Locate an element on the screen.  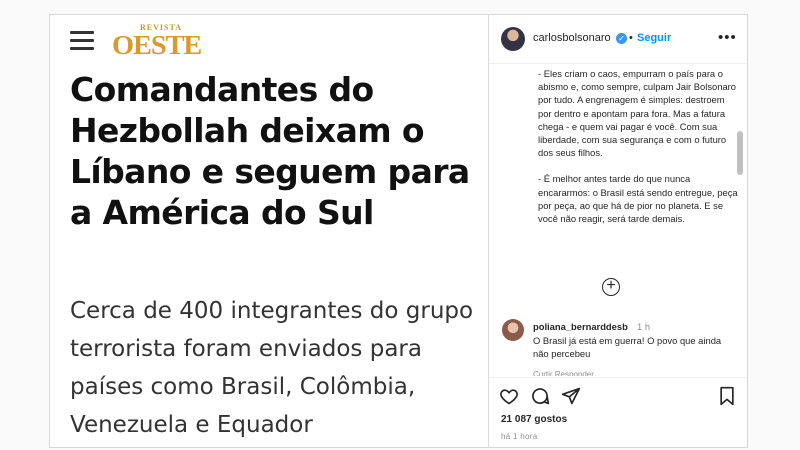
more-icon: ••• is located at coordinates (727, 37).